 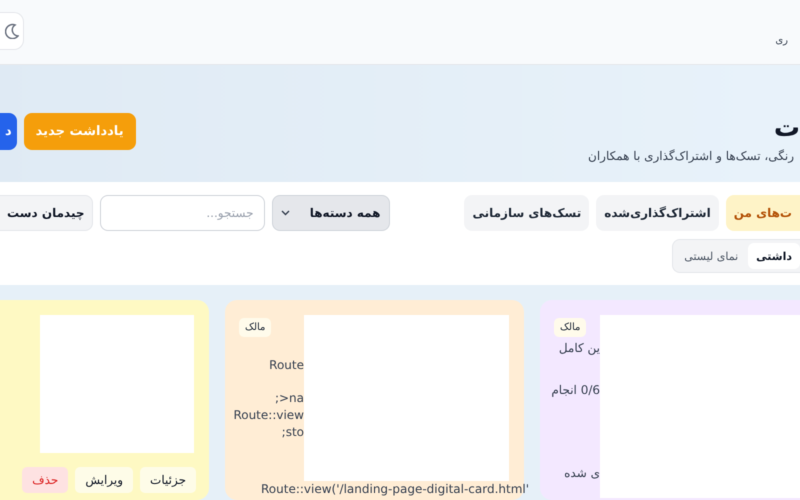 What do you see at coordinates (268, 415) in the screenshot?
I see `note-text: Route::view` at bounding box center [268, 415].